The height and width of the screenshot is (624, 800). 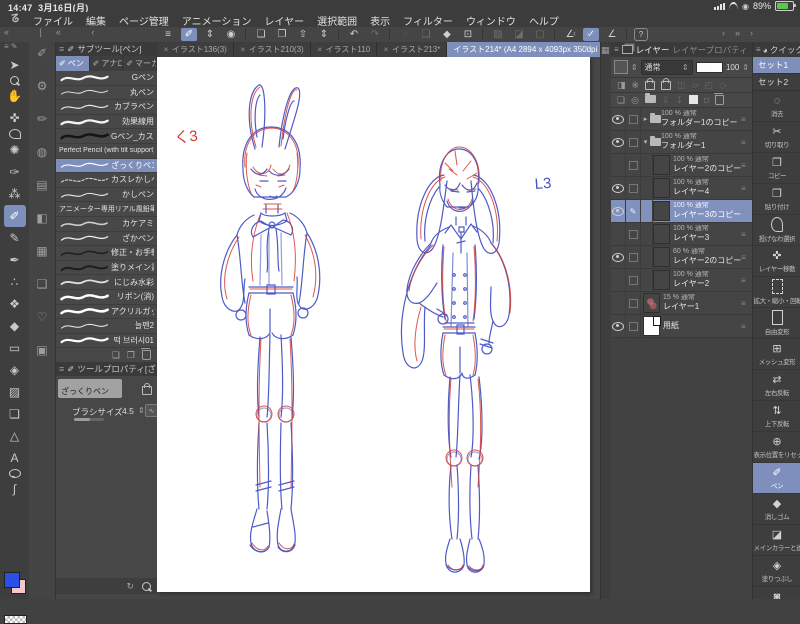 What do you see at coordinates (15, 118) in the screenshot?
I see `tool-icon: ✜` at bounding box center [15, 118].